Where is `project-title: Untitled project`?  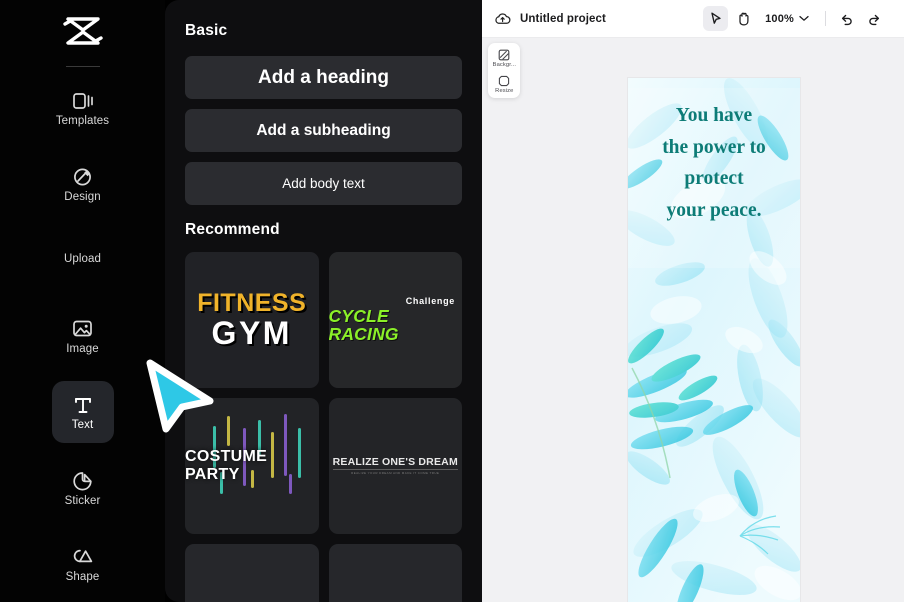
project-title: Untitled project is located at coordinates (563, 19).